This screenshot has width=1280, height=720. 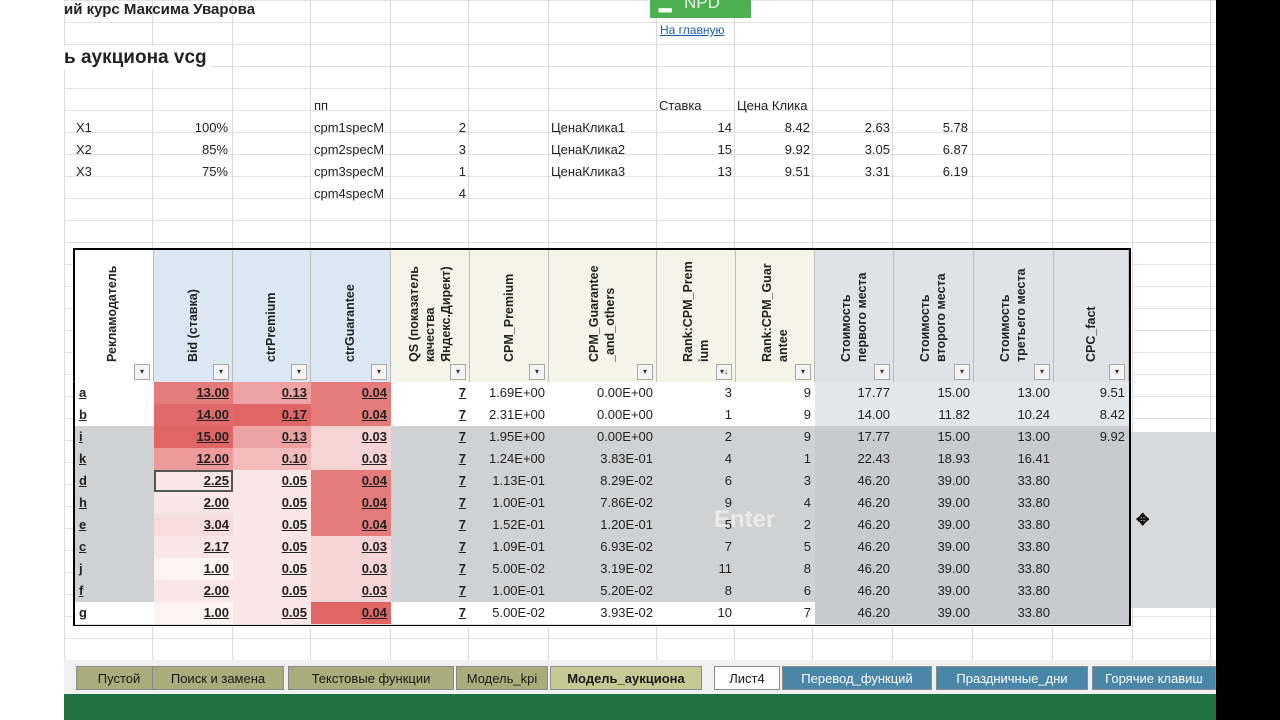 What do you see at coordinates (930, 194) in the screenshot?
I see `top-cell-v3` at bounding box center [930, 194].